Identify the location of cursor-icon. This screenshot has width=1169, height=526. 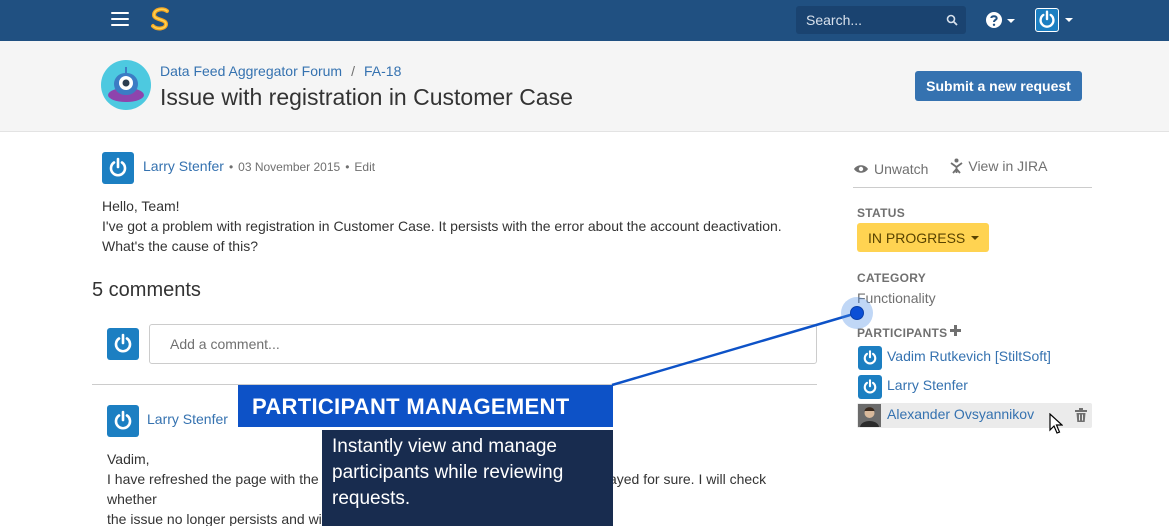
(1056, 423).